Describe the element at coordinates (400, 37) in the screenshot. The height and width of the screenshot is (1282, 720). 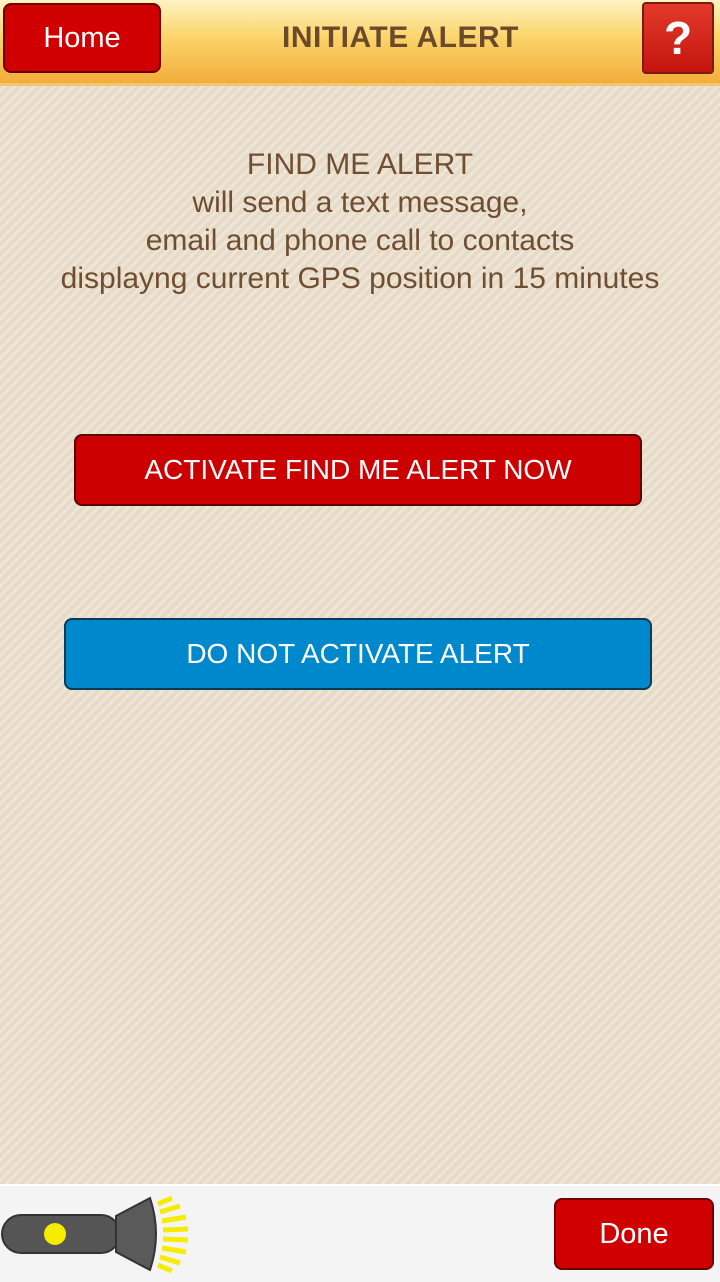
I see `page-title: INITIATE ALERT` at that location.